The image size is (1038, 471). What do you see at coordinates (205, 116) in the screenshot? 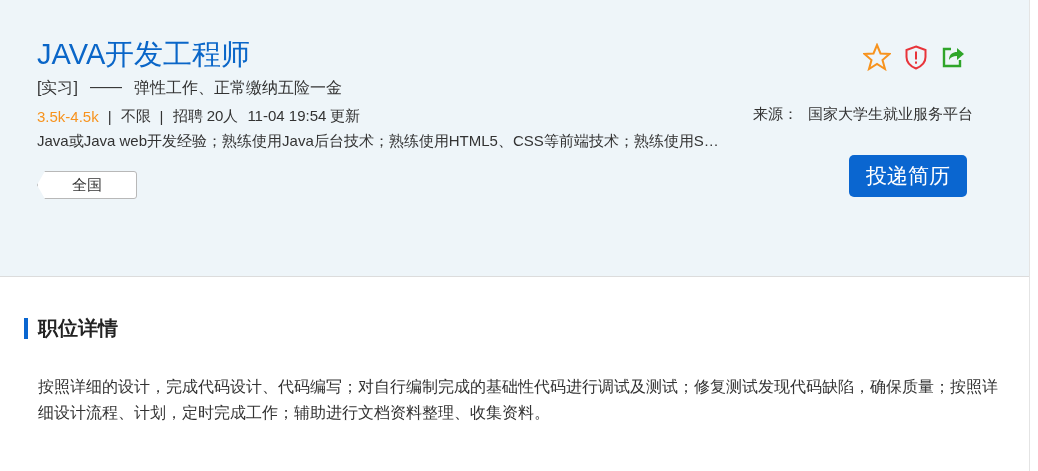
I see `hiring-count: 招聘 20人` at bounding box center [205, 116].